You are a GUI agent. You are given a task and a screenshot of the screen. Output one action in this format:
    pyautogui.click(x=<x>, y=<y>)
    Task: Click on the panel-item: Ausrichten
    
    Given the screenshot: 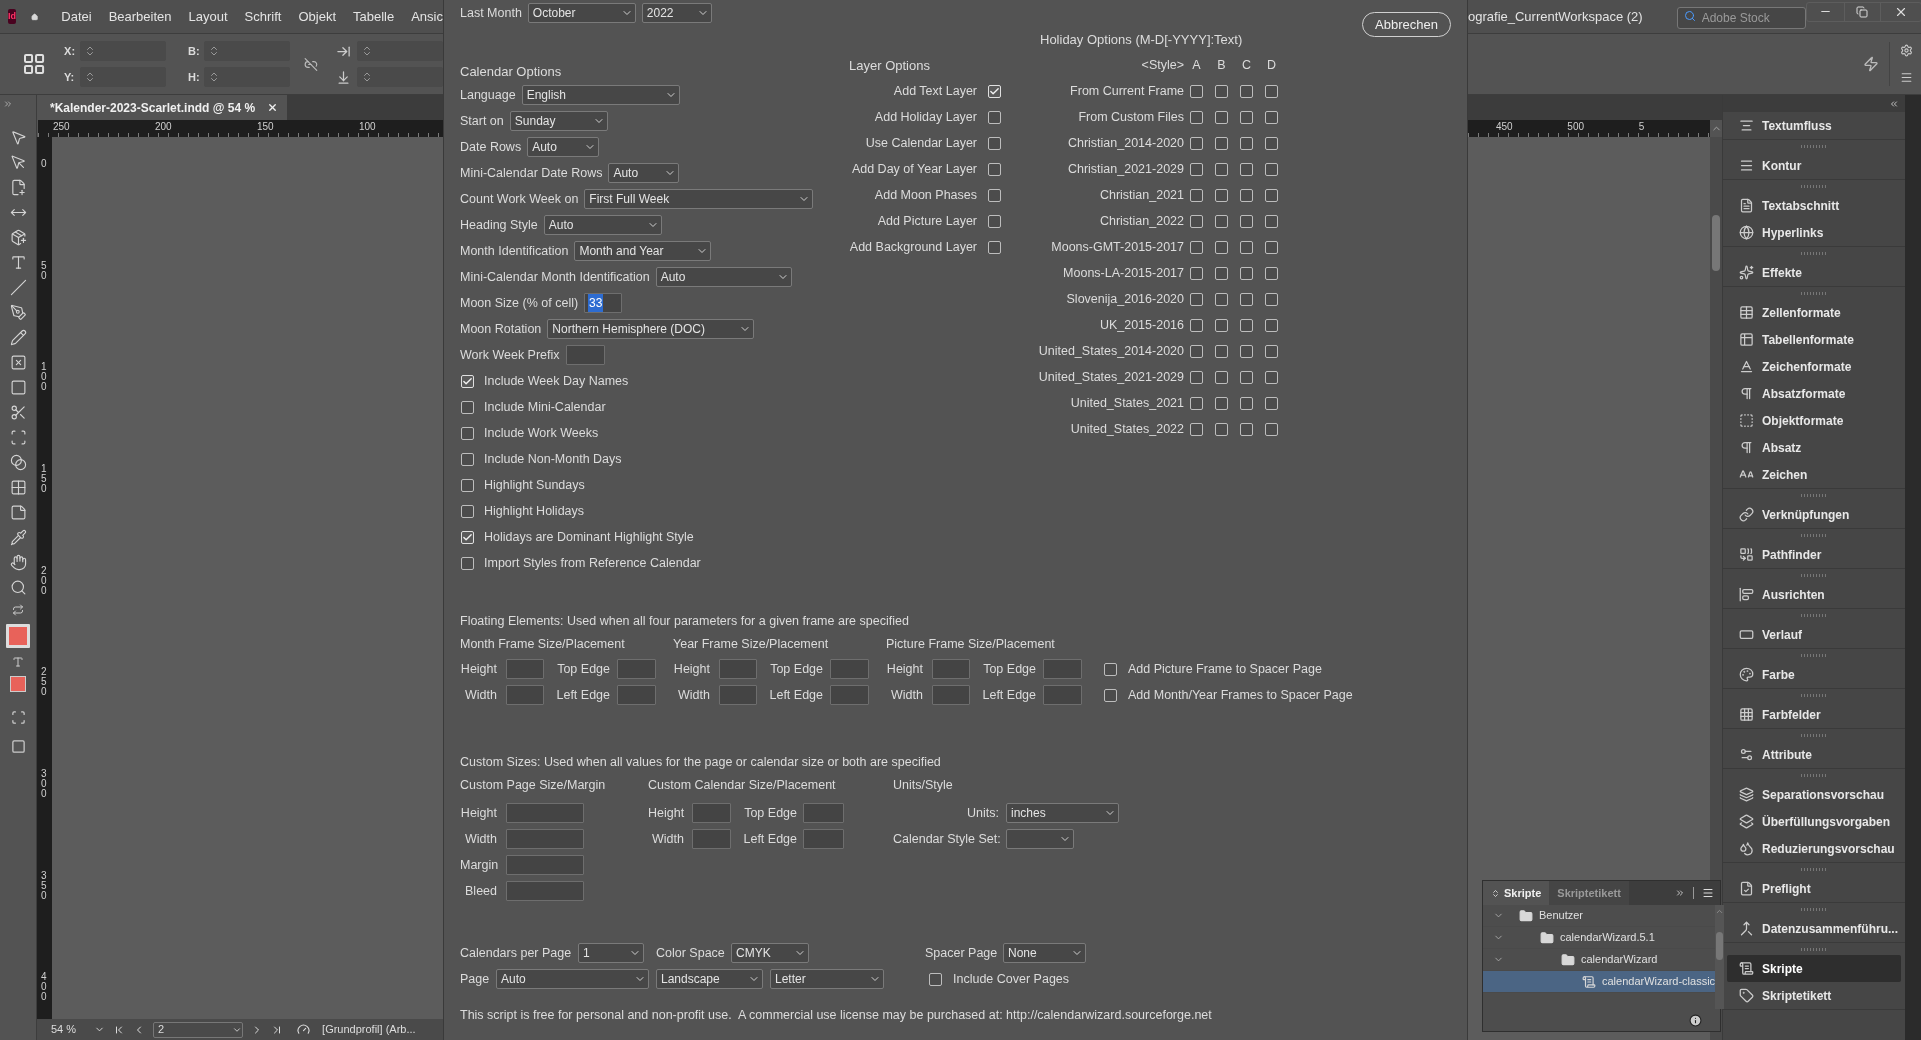 What is the action you would take?
    pyautogui.click(x=1814, y=594)
    